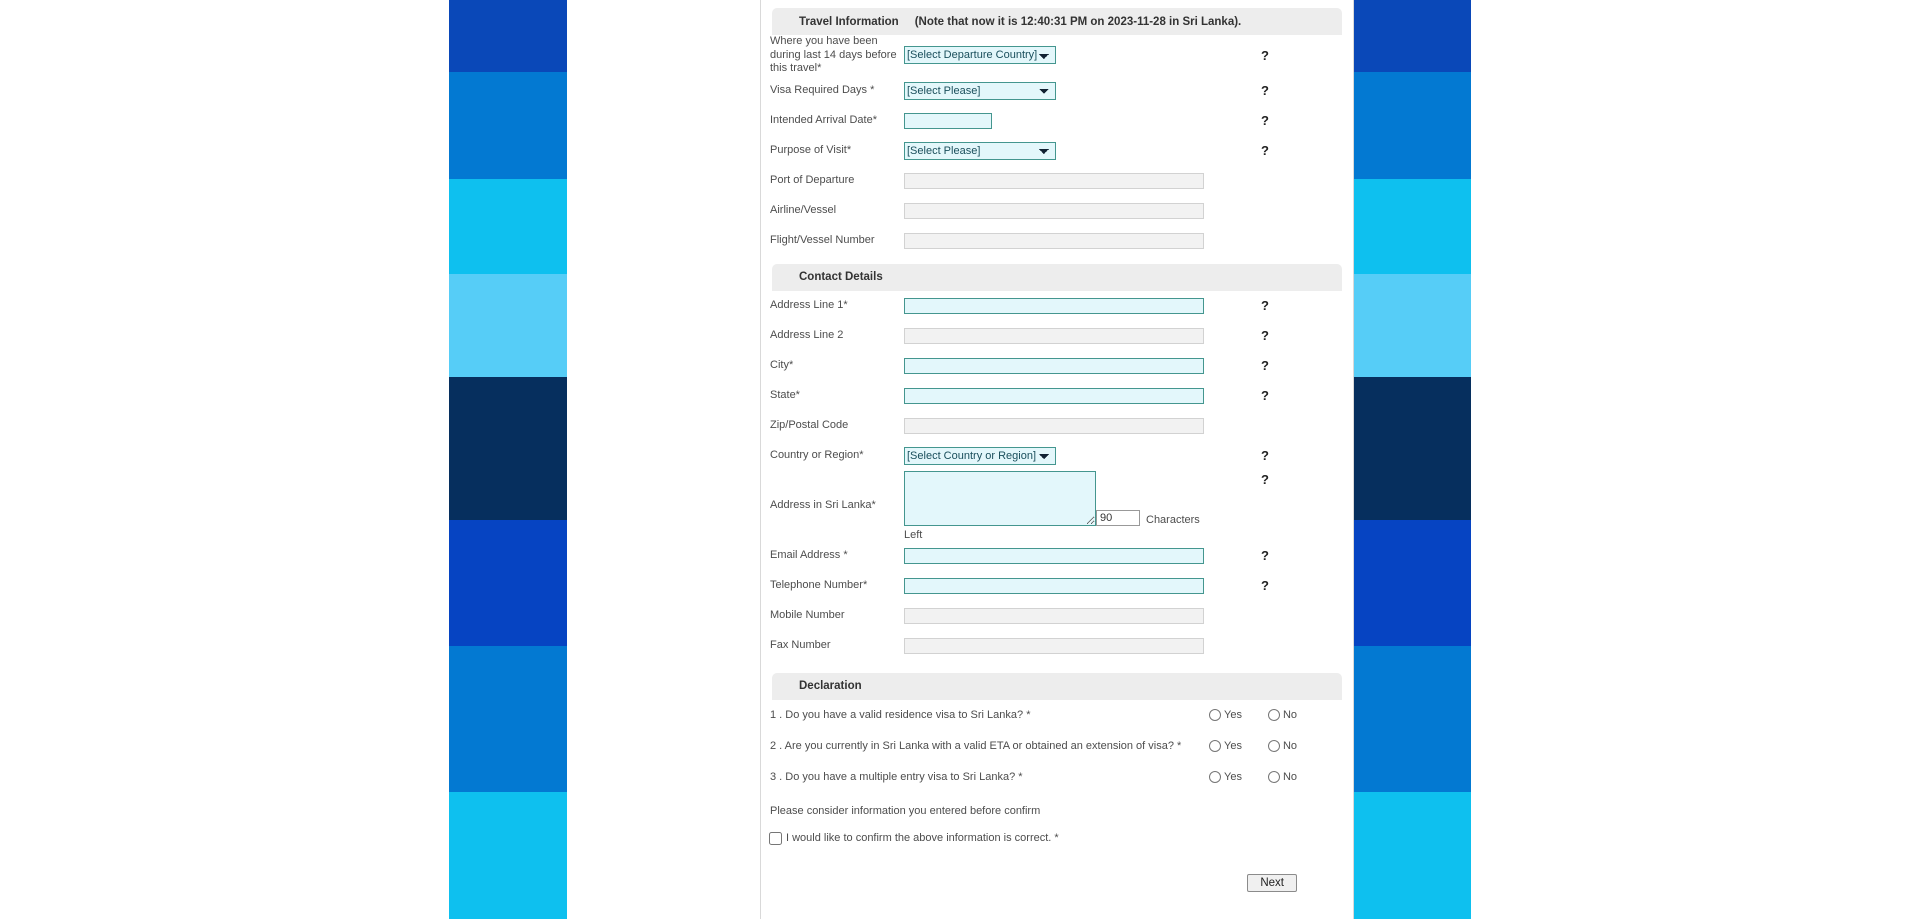  I want to click on intended-arrival-date-field, so click(948, 120).